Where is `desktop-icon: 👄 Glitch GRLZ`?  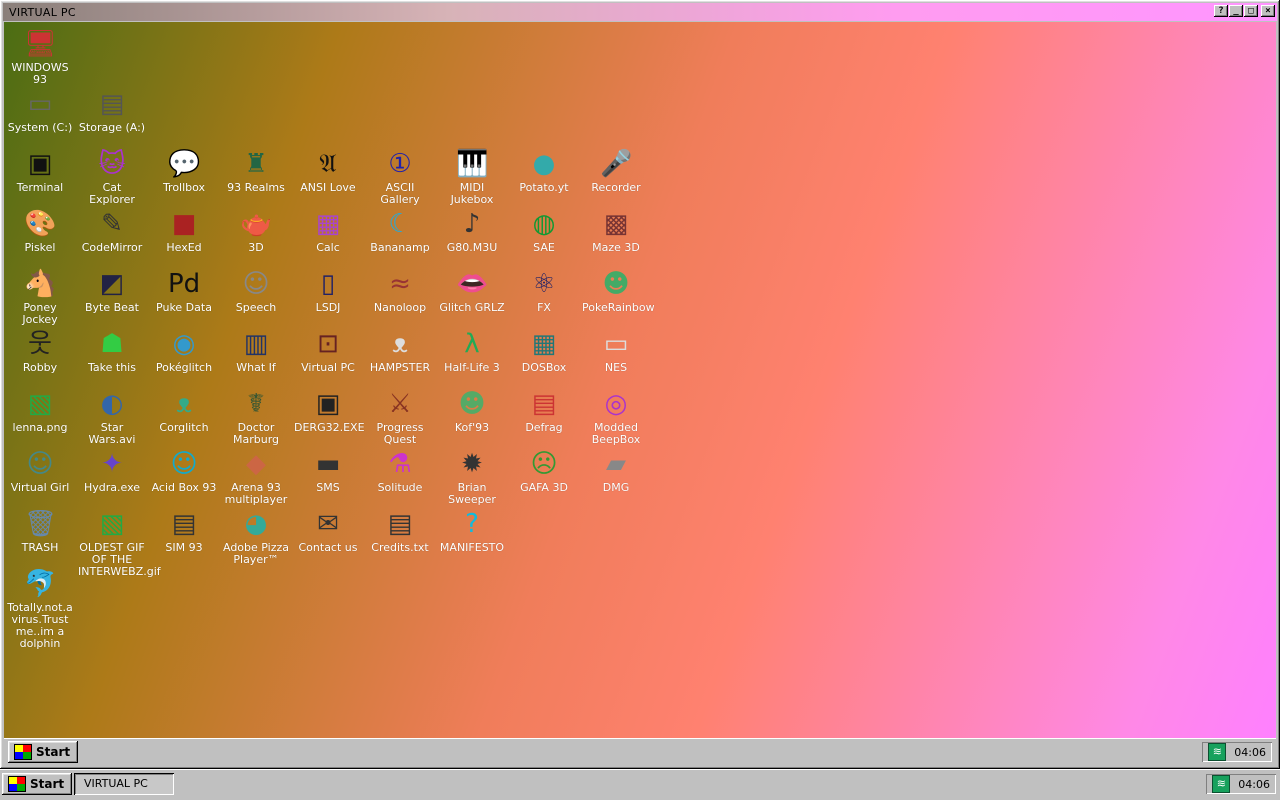
desktop-icon: 👄 Glitch GRLZ is located at coordinates (472, 291).